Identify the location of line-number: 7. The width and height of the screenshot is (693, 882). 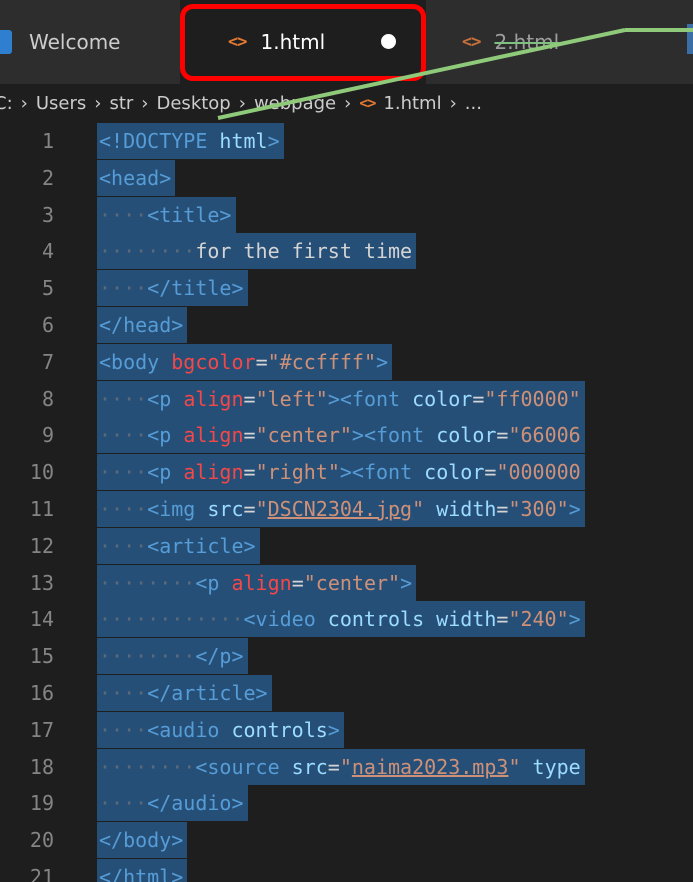
(47, 361).